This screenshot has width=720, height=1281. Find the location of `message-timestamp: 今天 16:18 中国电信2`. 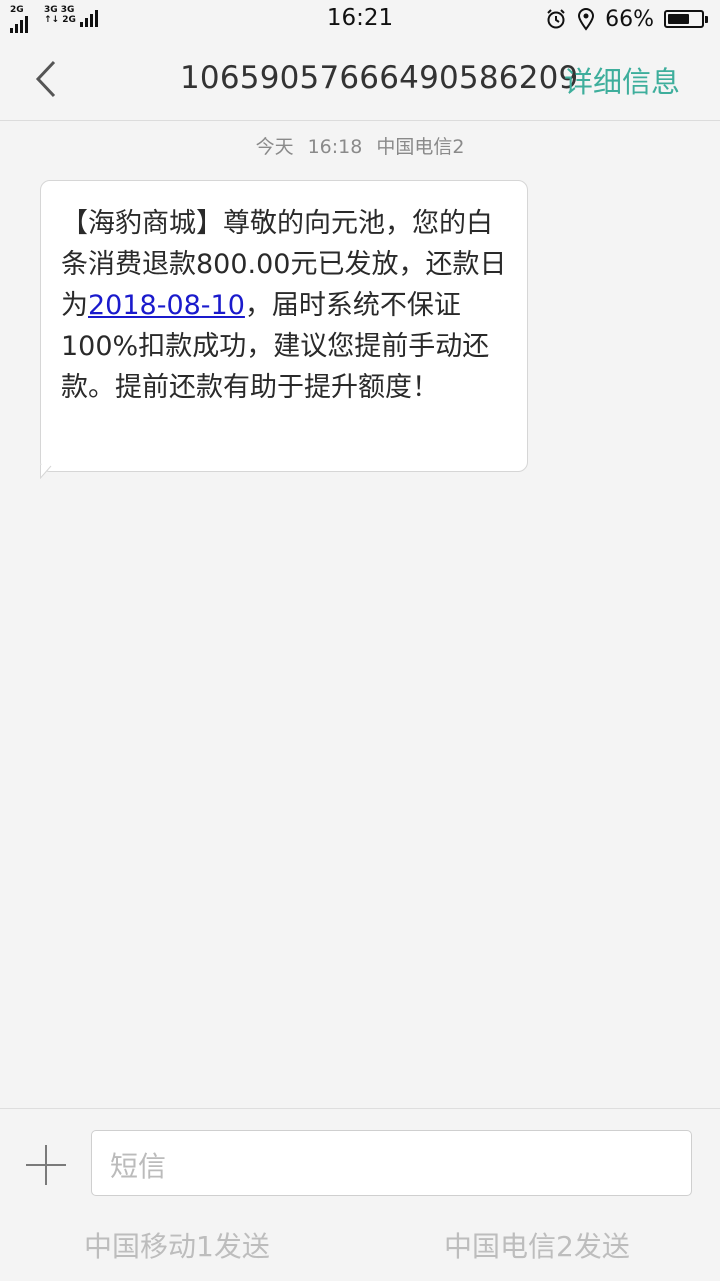

message-timestamp: 今天 16:18 中国电信2 is located at coordinates (360, 145).